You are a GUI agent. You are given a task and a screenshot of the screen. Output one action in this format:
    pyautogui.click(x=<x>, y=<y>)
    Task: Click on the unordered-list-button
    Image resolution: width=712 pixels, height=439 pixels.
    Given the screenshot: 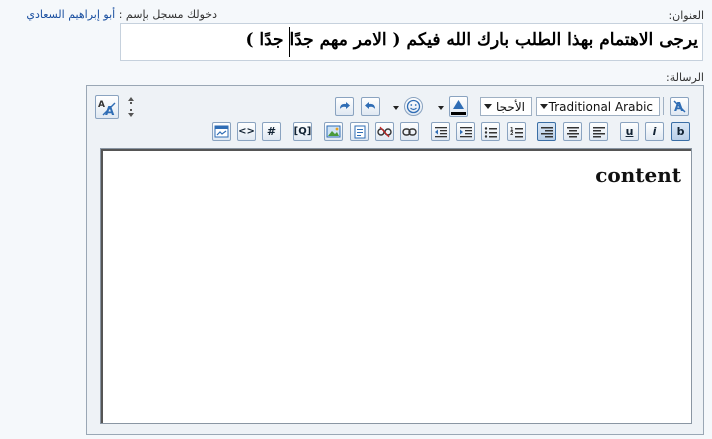 What is the action you would take?
    pyautogui.click(x=490, y=131)
    